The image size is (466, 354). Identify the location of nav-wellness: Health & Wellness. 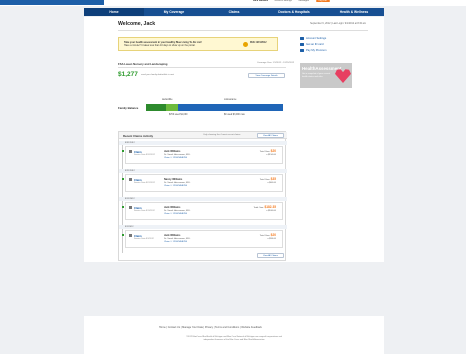
(354, 12).